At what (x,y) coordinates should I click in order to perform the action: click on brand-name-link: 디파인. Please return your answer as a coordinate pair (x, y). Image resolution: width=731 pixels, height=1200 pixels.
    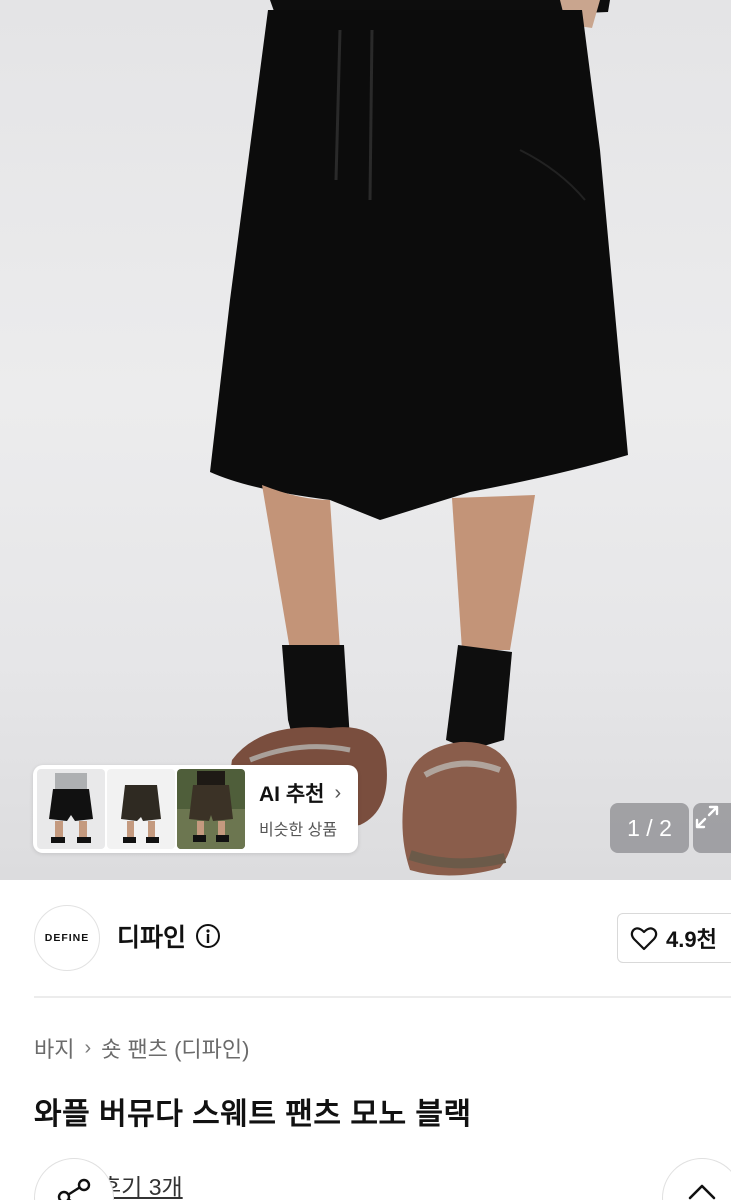
    Looking at the image, I should click on (169, 936).